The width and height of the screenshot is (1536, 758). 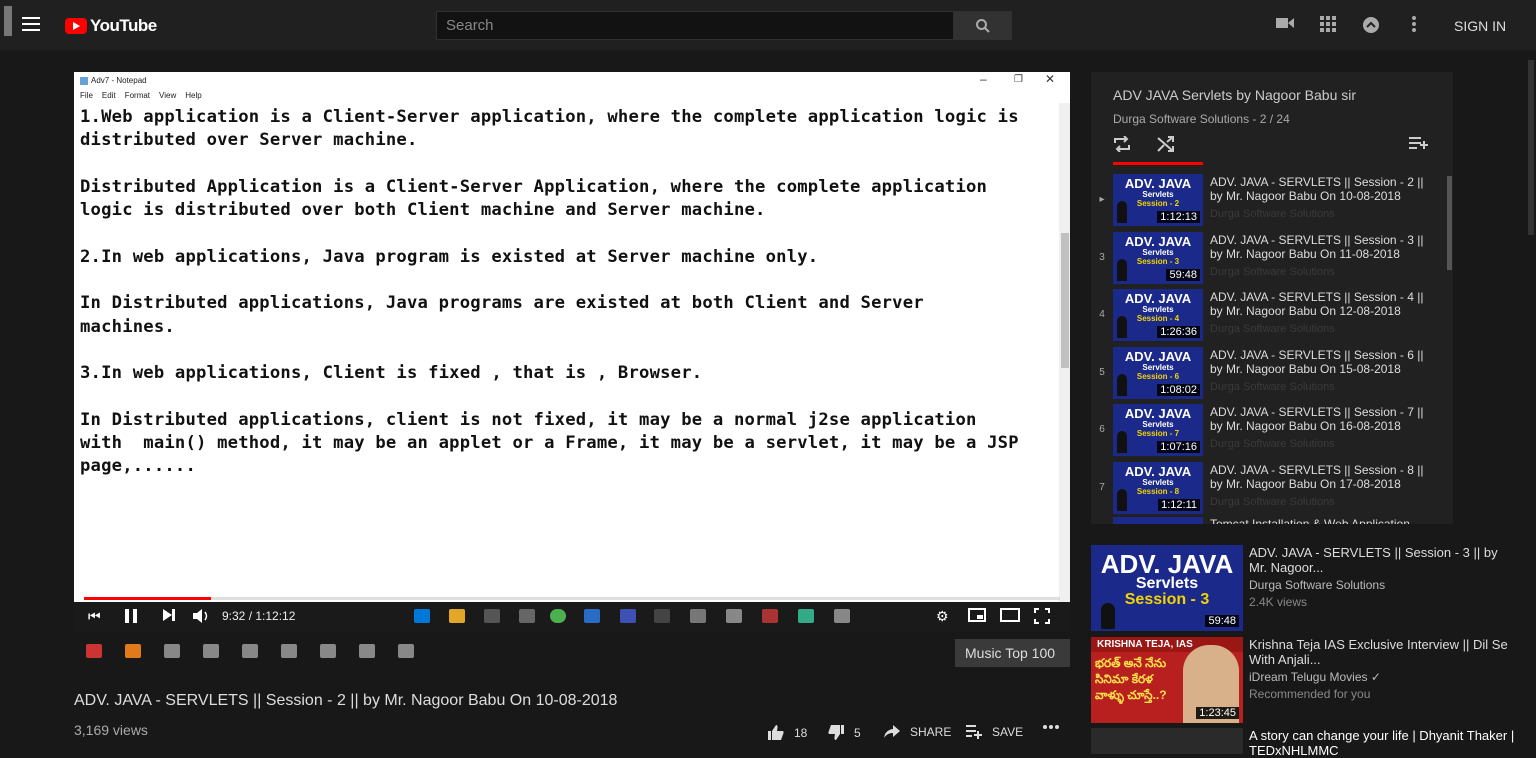 I want to click on playlist-index: 6, so click(x=1102, y=429).